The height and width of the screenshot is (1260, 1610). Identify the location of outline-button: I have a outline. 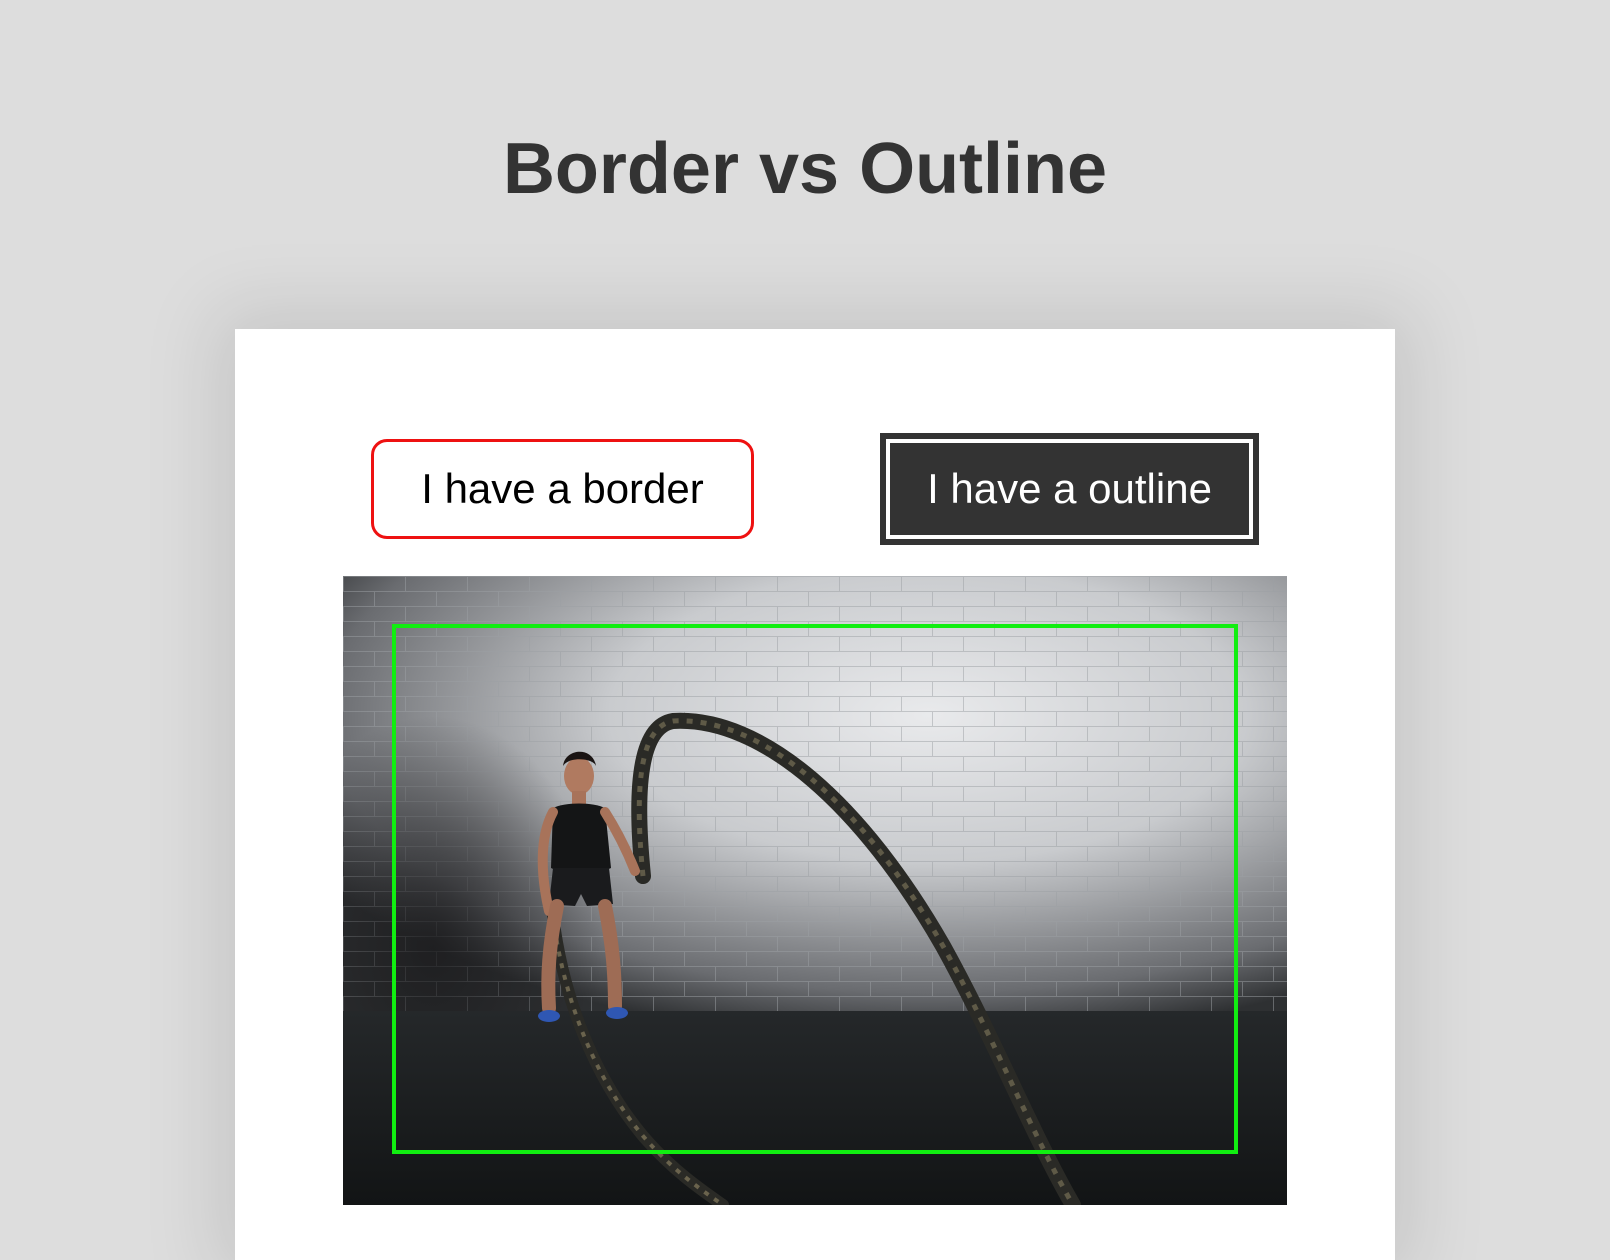
(1069, 489).